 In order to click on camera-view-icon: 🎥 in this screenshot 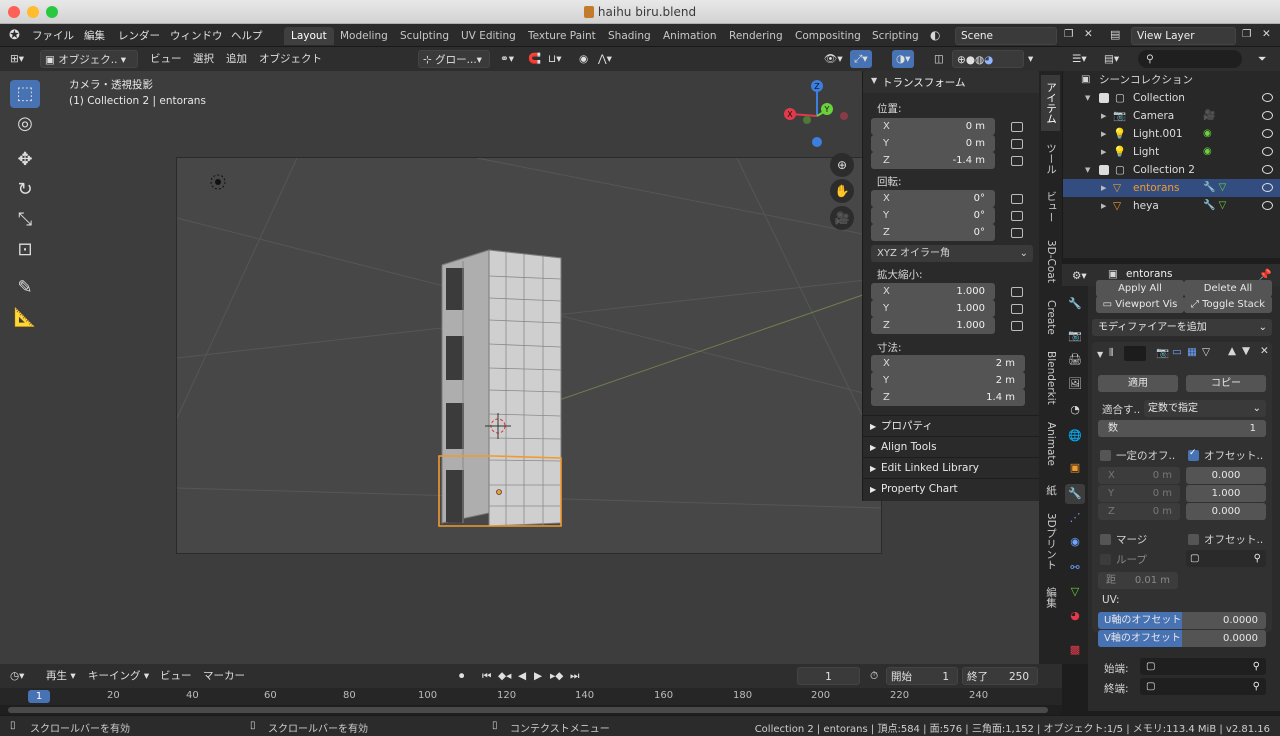, I will do `click(842, 218)`.